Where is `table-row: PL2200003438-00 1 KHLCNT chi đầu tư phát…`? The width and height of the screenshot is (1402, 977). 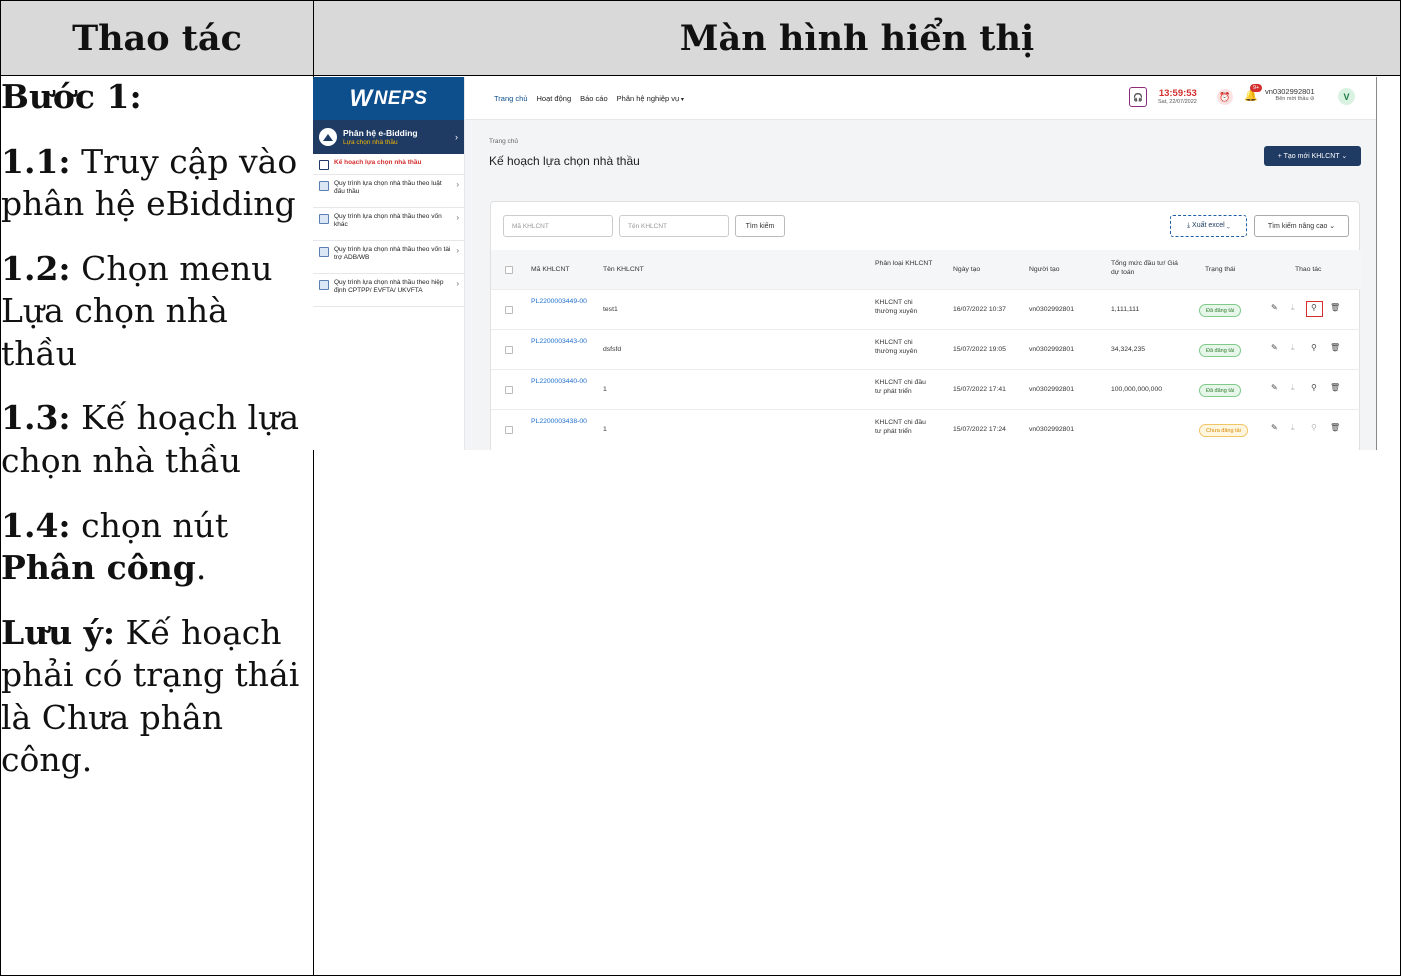
table-row: PL2200003438-00 1 KHLCNT chi đầu tư phát… is located at coordinates (926, 429).